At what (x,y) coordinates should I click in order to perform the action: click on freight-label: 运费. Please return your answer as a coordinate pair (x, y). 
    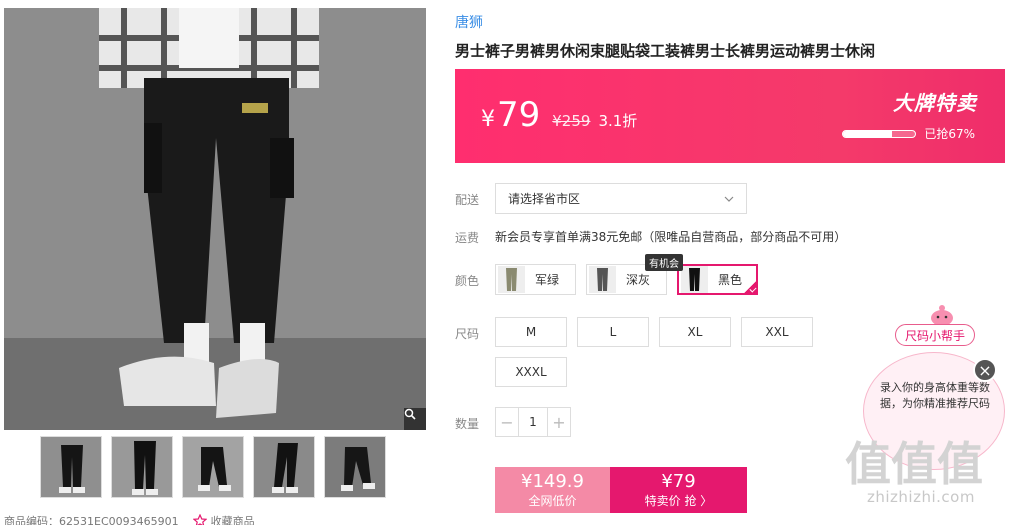
    Looking at the image, I should click on (467, 238).